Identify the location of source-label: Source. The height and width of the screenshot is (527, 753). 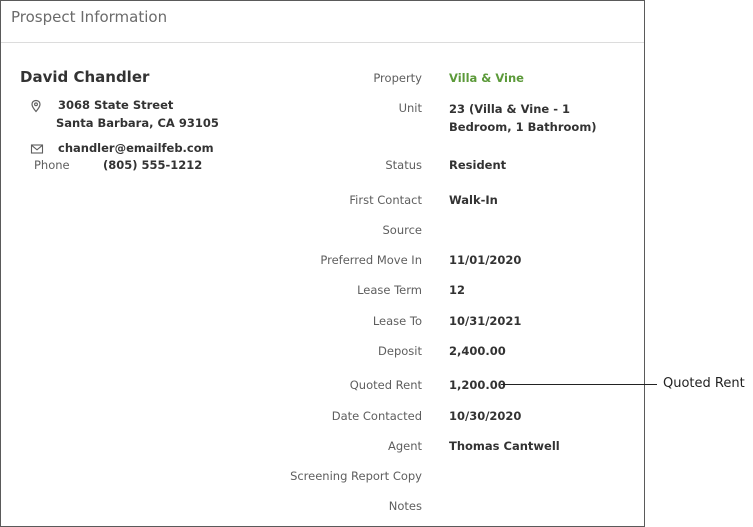
(402, 230).